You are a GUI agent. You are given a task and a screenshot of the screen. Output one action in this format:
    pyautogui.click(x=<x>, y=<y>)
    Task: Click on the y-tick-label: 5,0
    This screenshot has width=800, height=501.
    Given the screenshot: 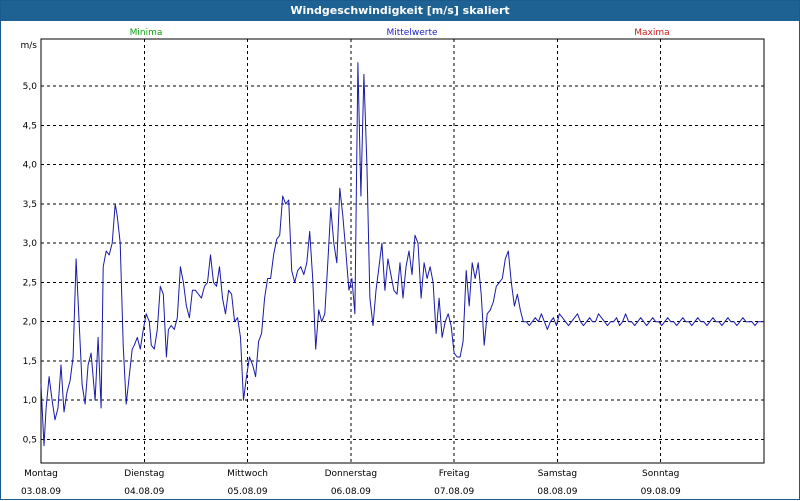 What is the action you would take?
    pyautogui.click(x=30, y=87)
    